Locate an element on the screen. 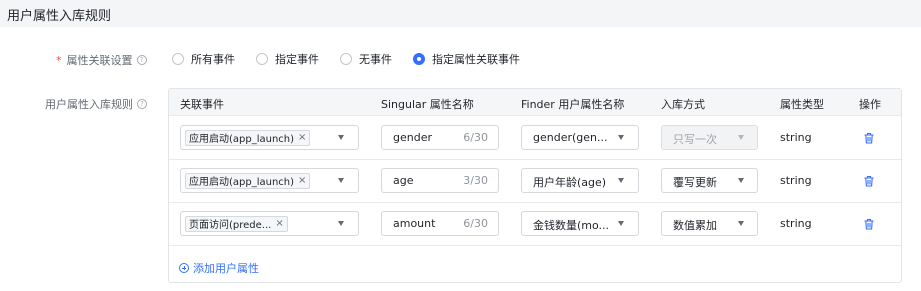  radio-circle-checked is located at coordinates (419, 59).